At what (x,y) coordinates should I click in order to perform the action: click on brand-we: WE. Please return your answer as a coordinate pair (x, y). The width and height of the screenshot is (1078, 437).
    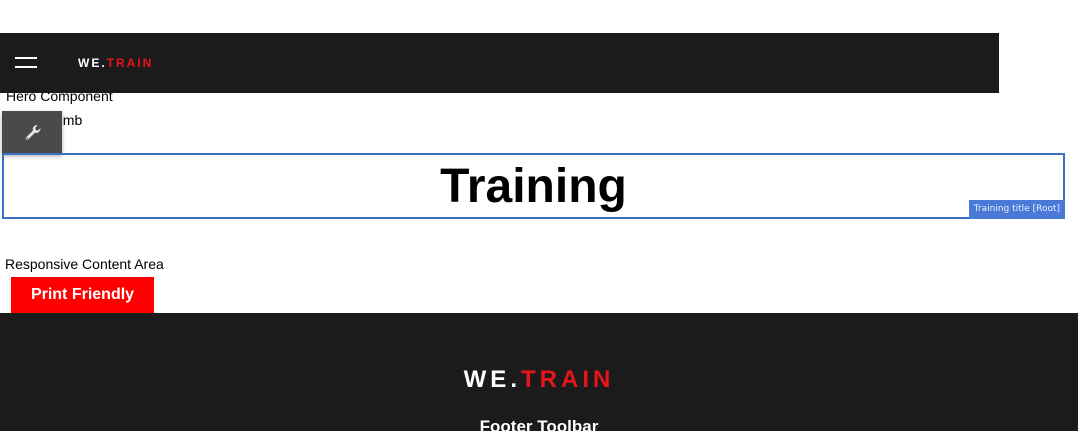
    Looking at the image, I should click on (90, 63).